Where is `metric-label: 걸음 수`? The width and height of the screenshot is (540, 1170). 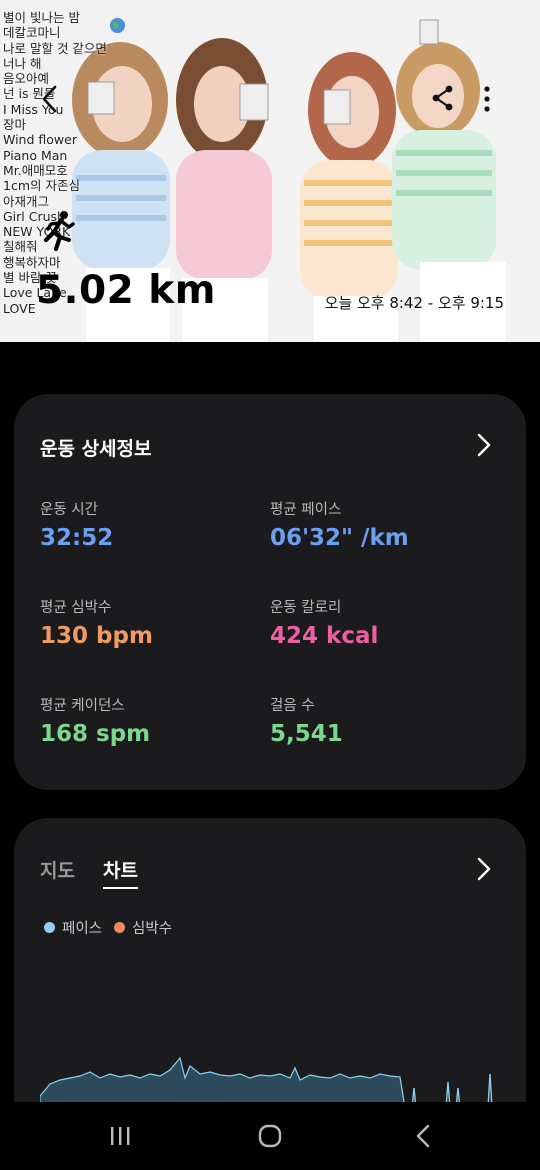
metric-label: 걸음 수 is located at coordinates (292, 706).